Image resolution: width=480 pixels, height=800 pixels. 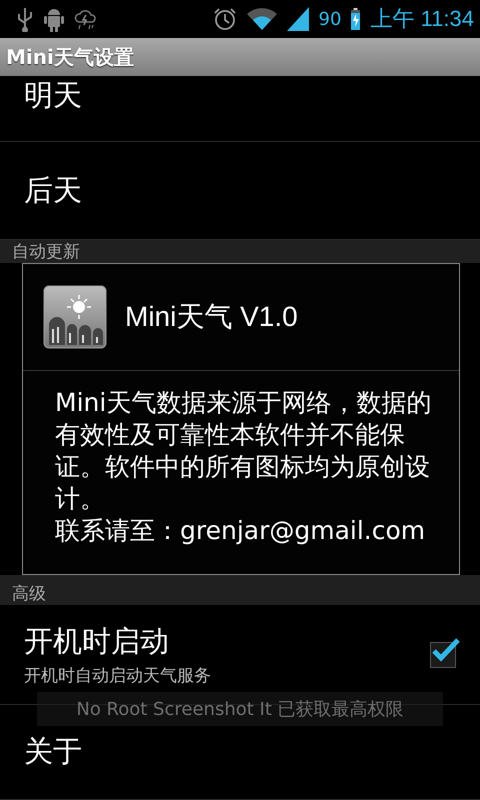 I want to click on clock-time: 上午 11:34, so click(x=422, y=19).